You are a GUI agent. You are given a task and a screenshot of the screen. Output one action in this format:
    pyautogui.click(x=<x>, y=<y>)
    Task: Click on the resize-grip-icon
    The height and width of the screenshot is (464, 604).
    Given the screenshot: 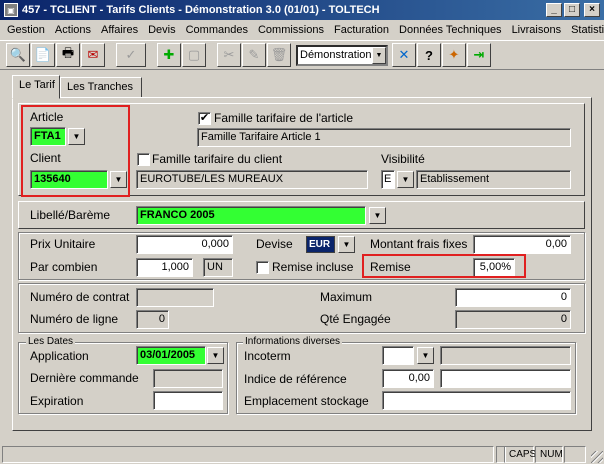 What is the action you would take?
    pyautogui.click(x=597, y=457)
    